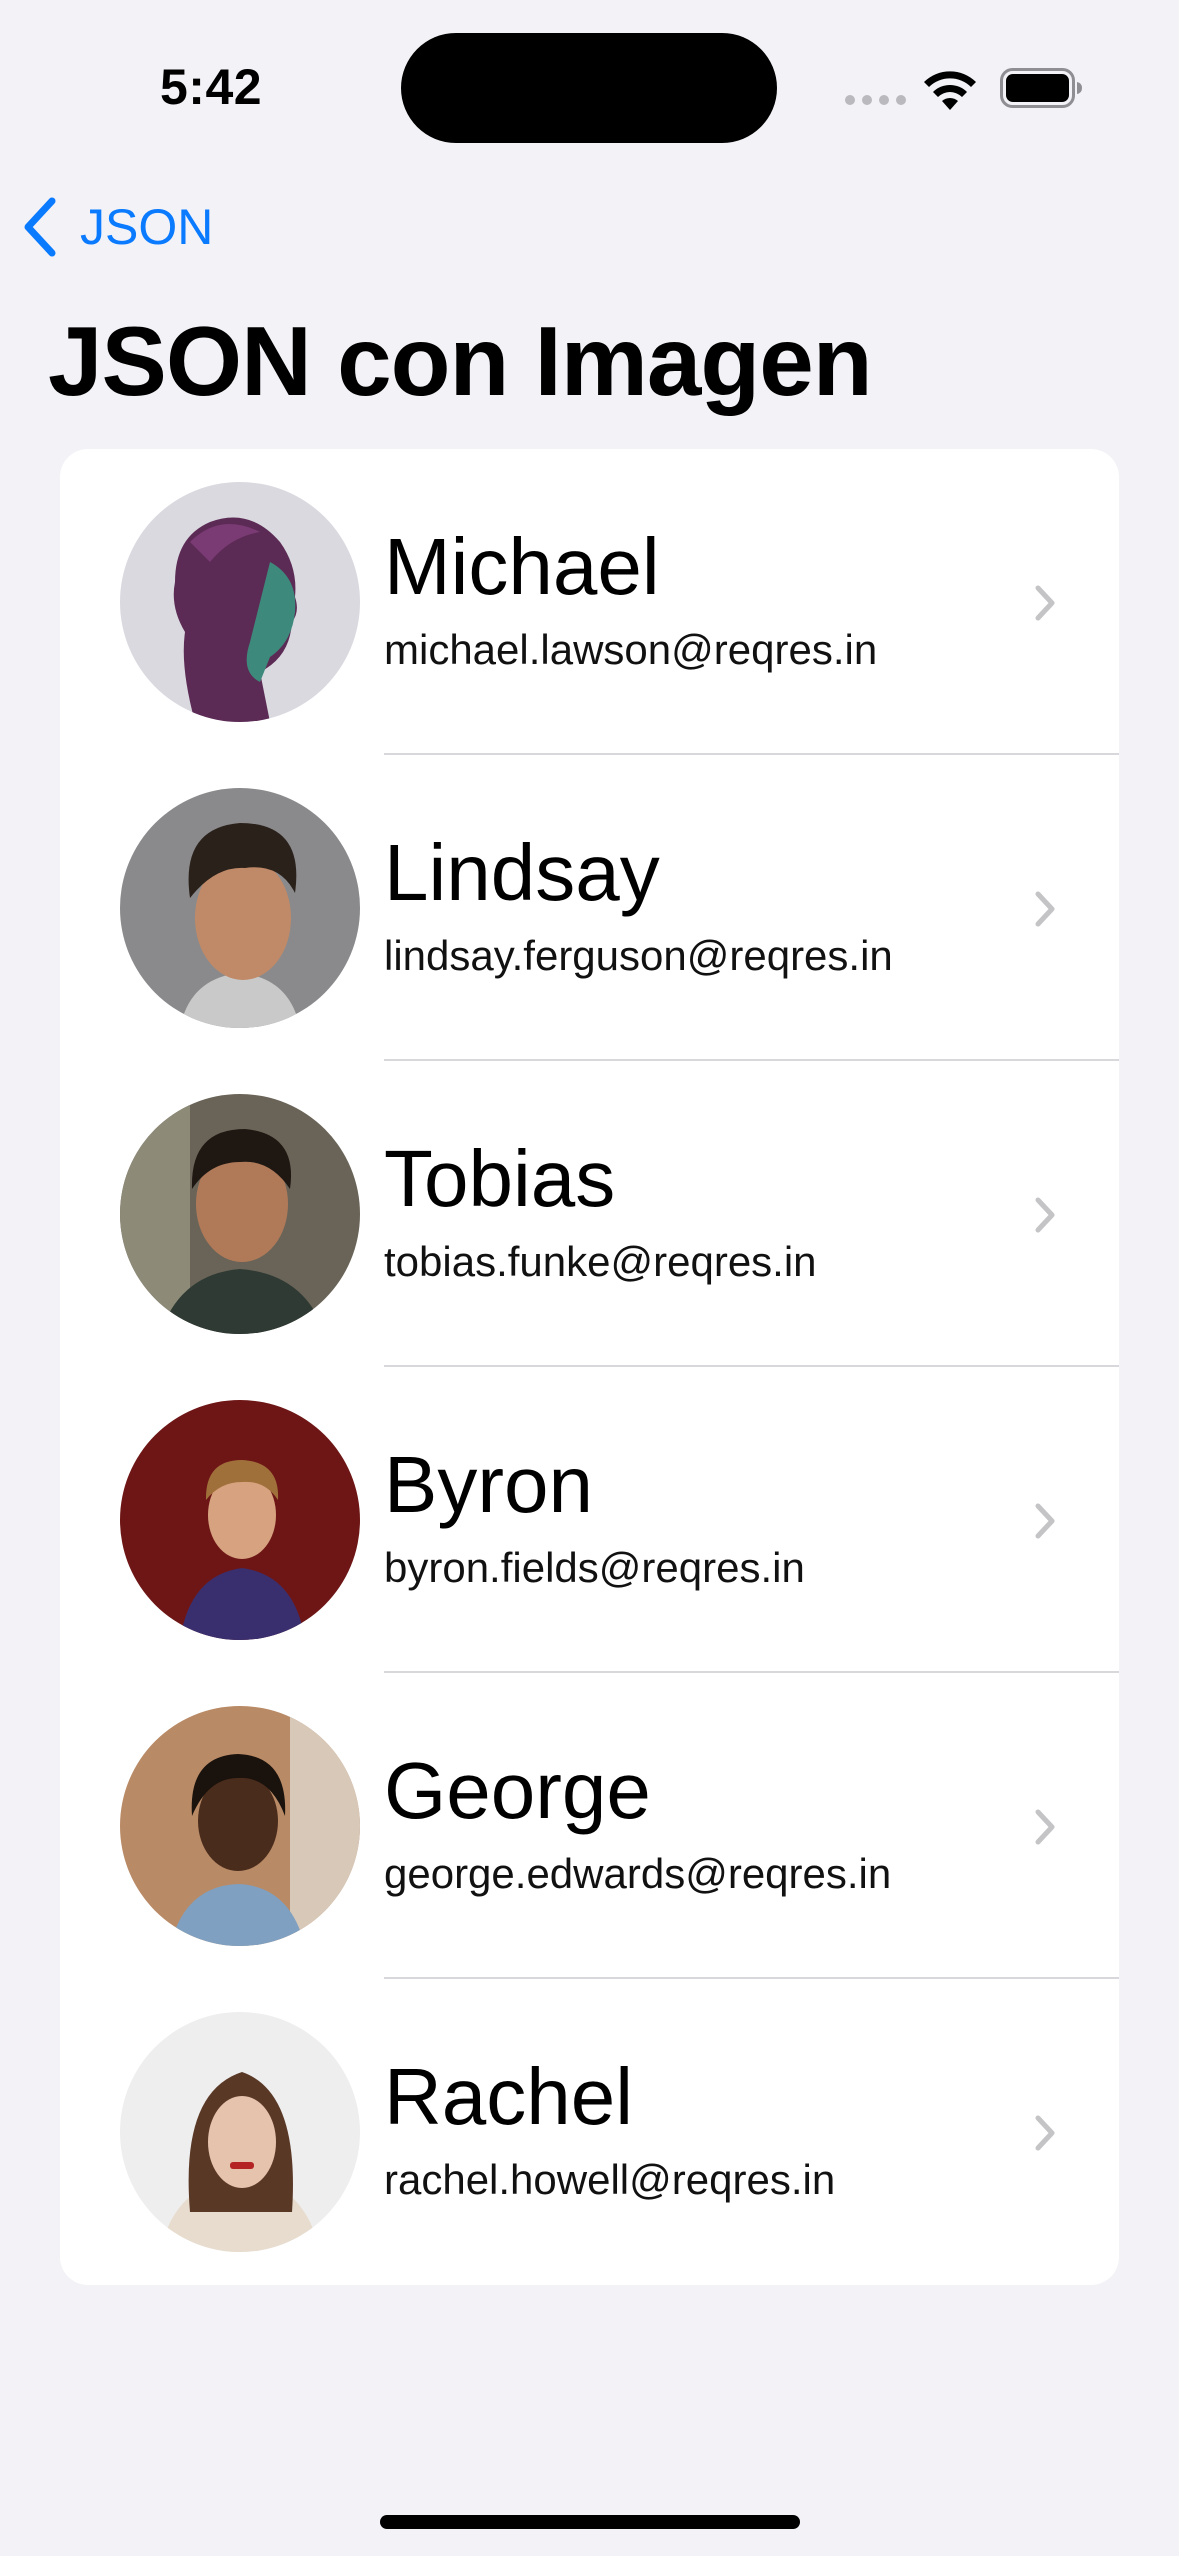 This screenshot has width=1179, height=2556. I want to click on list-item-user: Tobias tobias.funke@reqres.in, so click(589, 1214).